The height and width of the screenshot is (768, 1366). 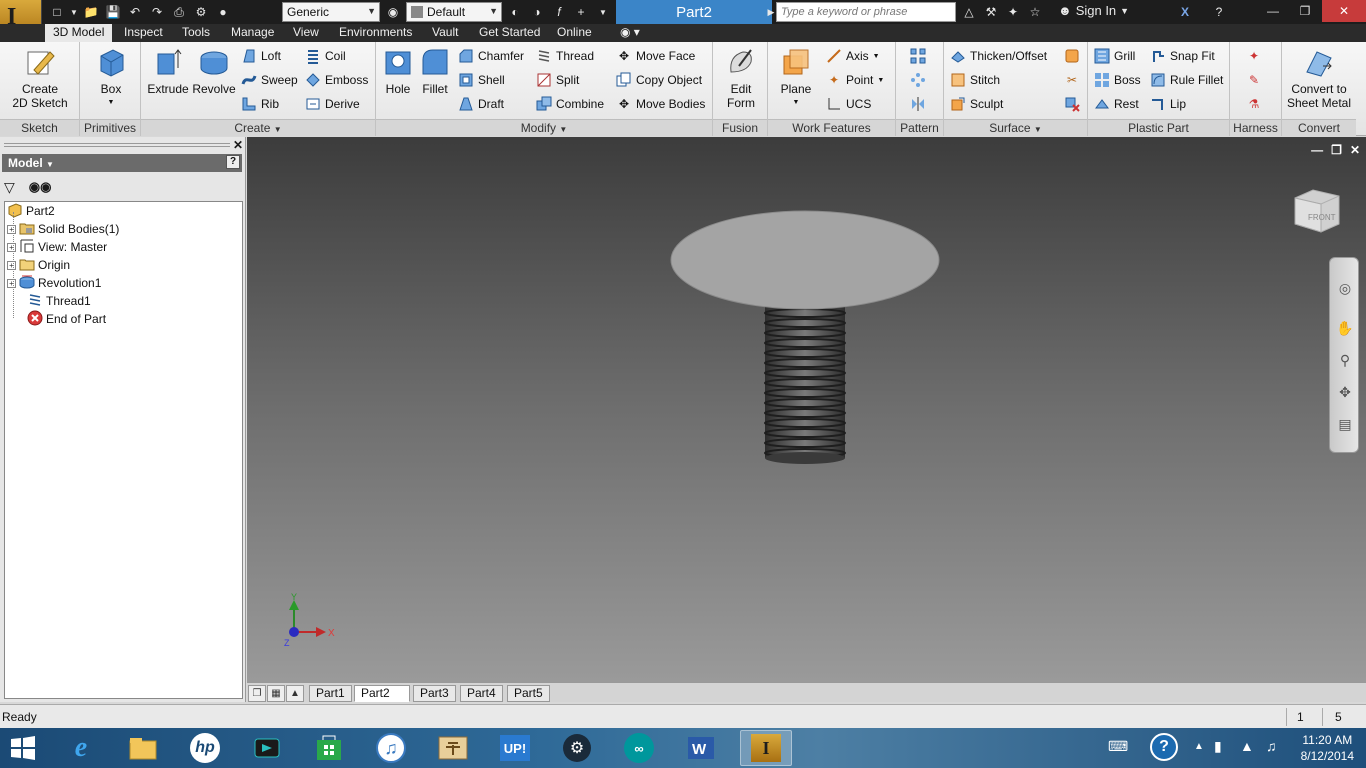 What do you see at coordinates (66, 319) in the screenshot?
I see `tree-item-end-of-part: End of Part` at bounding box center [66, 319].